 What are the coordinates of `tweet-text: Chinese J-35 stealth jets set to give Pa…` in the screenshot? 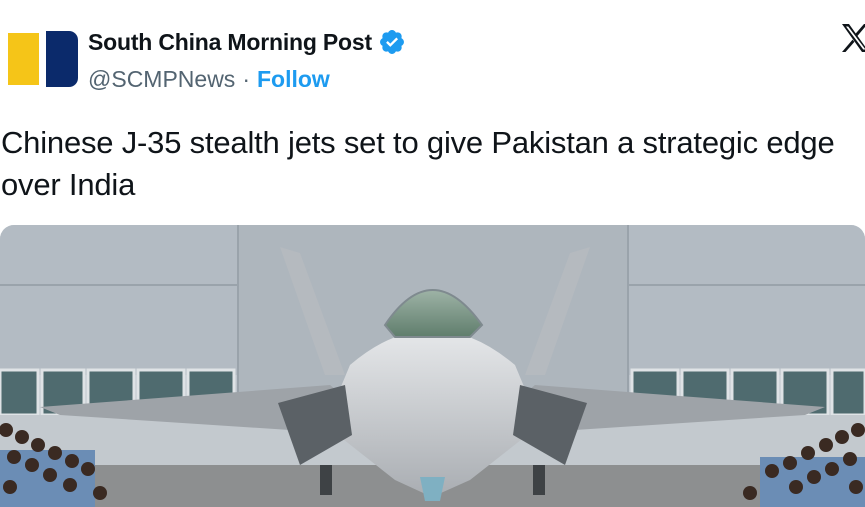 It's located at (418, 163).